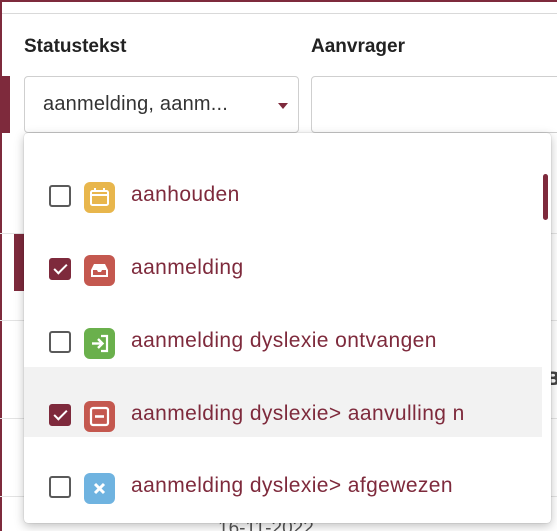 This screenshot has width=557, height=531. I want to click on calendar-icon, so click(99, 197).